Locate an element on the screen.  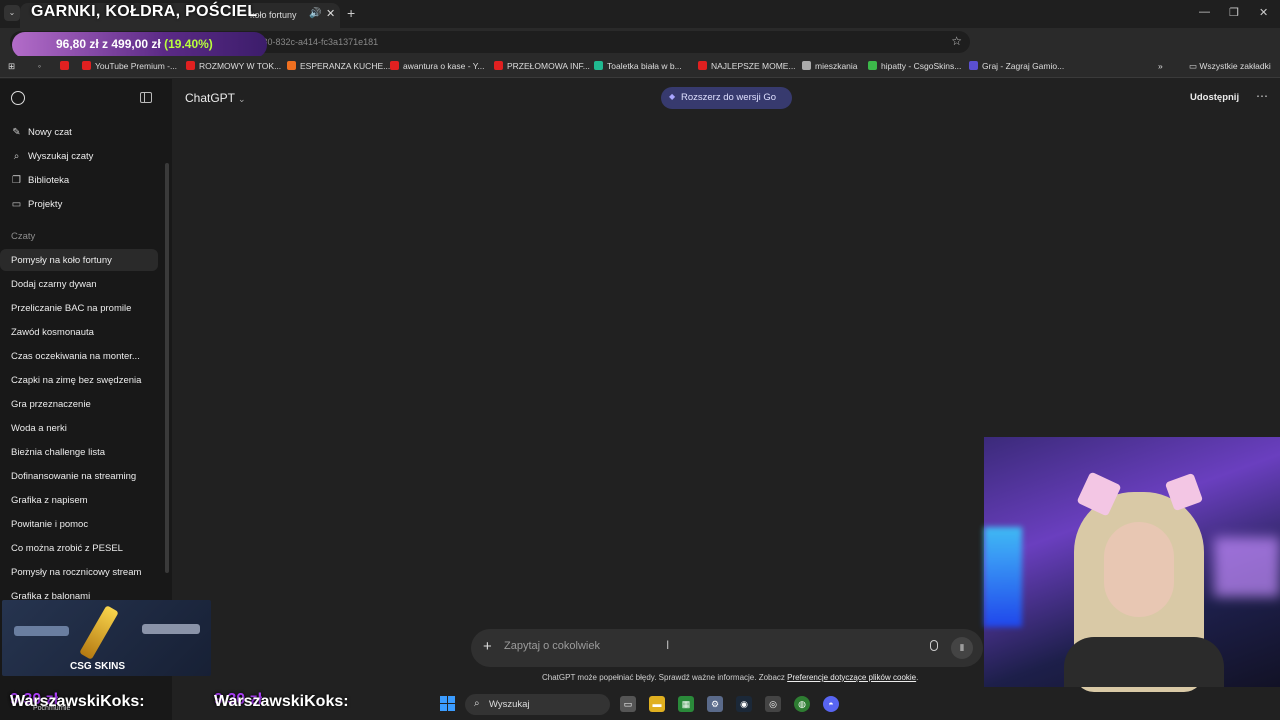
voice-mode-icon: ⦀ is located at coordinates (962, 648).